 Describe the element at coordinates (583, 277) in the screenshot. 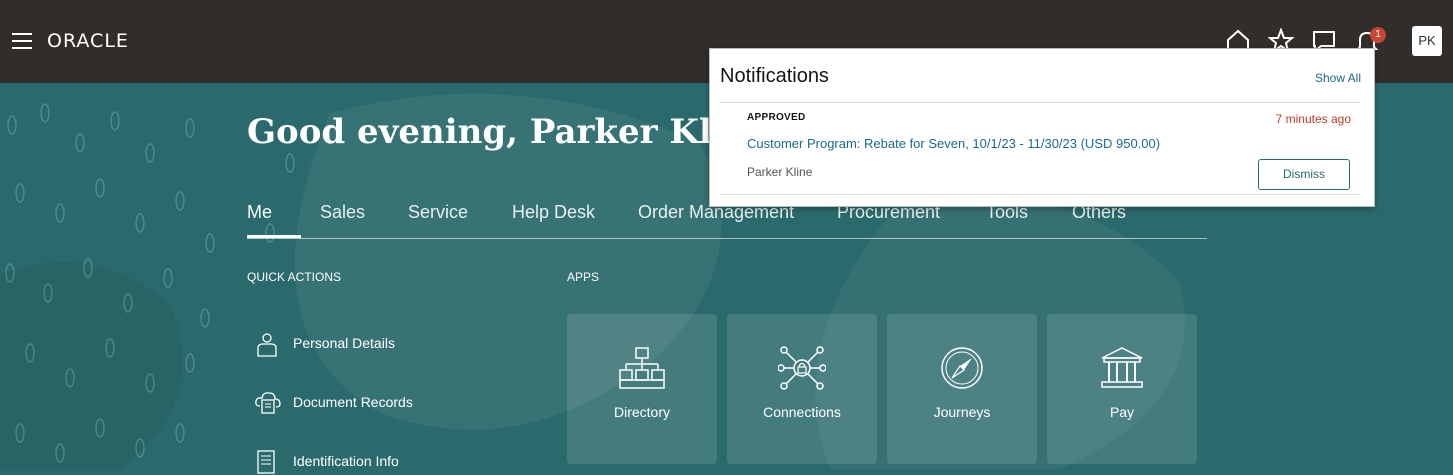

I see `apps-title: APPS` at that location.